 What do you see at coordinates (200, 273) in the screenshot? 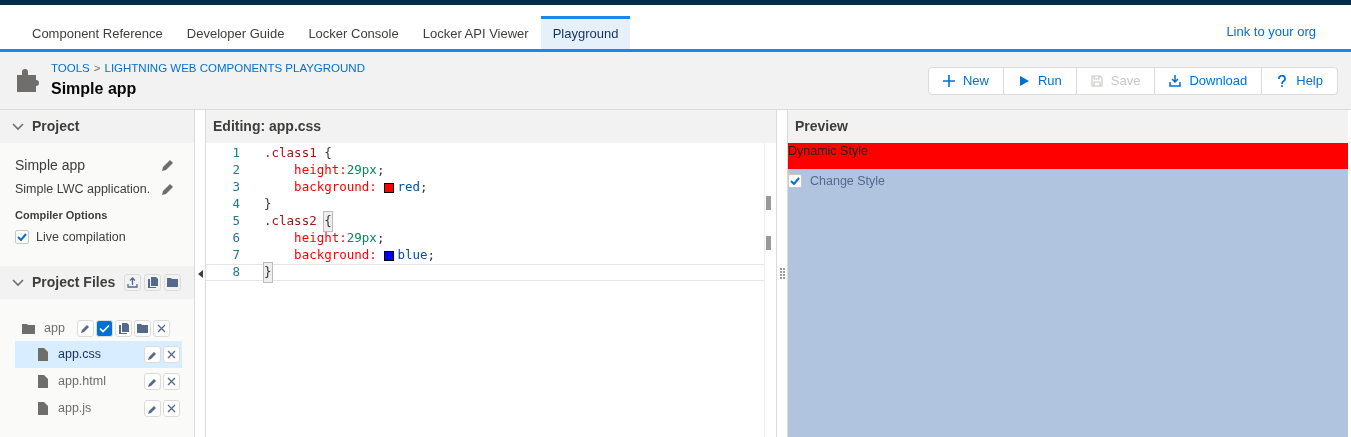
I see `collapse-arrow-icon` at bounding box center [200, 273].